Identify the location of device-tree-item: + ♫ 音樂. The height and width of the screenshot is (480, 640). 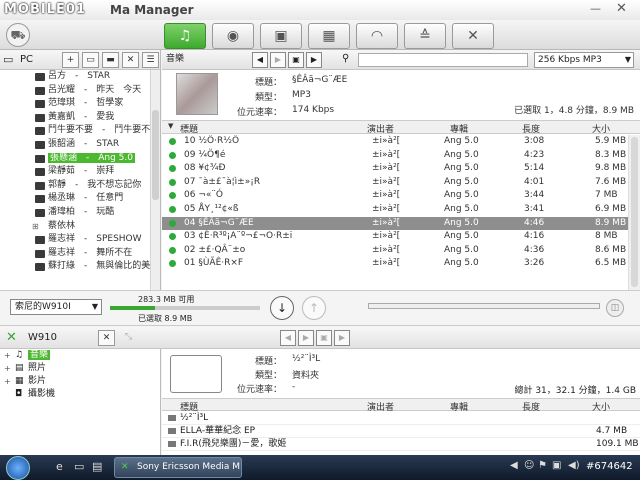
(80, 355).